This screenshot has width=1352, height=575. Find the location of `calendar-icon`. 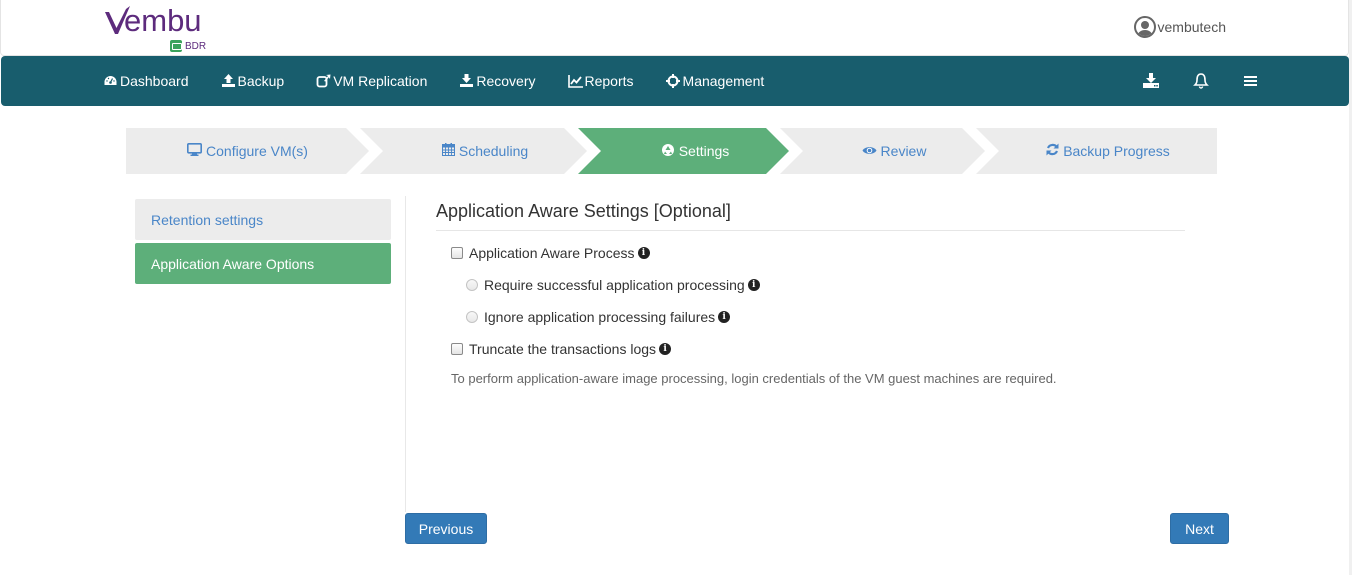

calendar-icon is located at coordinates (448, 151).